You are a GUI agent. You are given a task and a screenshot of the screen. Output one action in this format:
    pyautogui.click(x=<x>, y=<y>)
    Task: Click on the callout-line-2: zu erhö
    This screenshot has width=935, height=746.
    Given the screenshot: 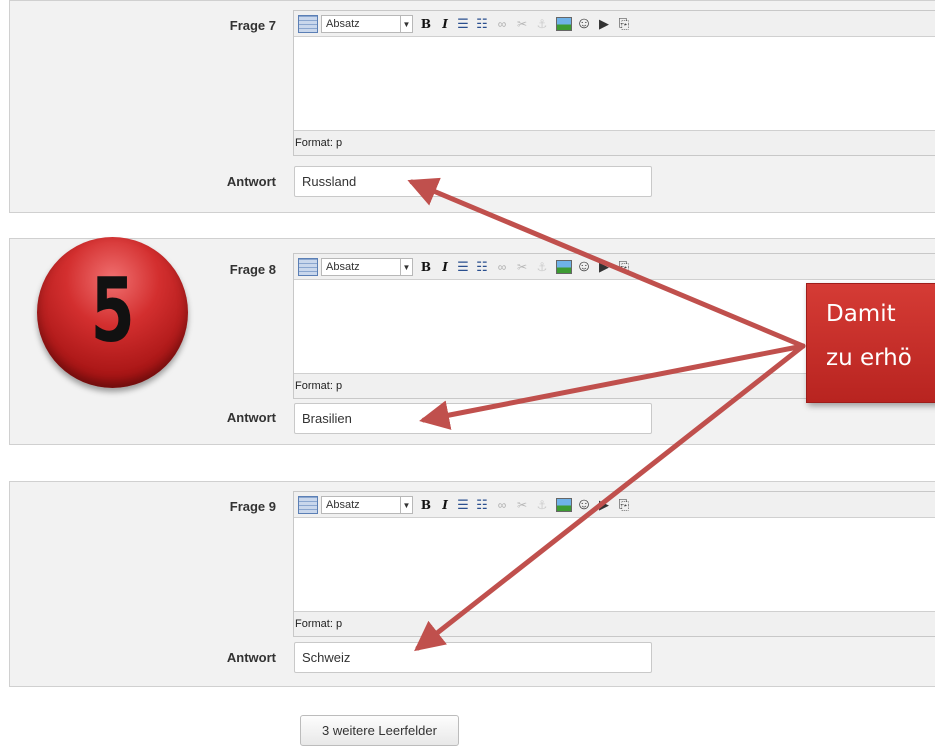 What is the action you would take?
    pyautogui.click(x=869, y=358)
    